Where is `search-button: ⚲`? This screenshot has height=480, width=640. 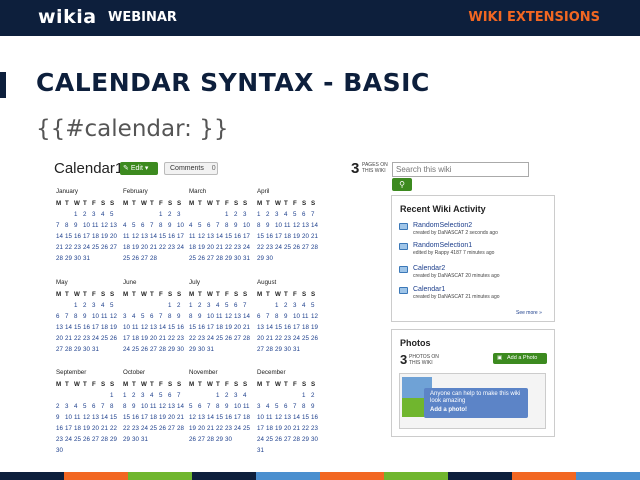
search-button: ⚲ is located at coordinates (402, 184).